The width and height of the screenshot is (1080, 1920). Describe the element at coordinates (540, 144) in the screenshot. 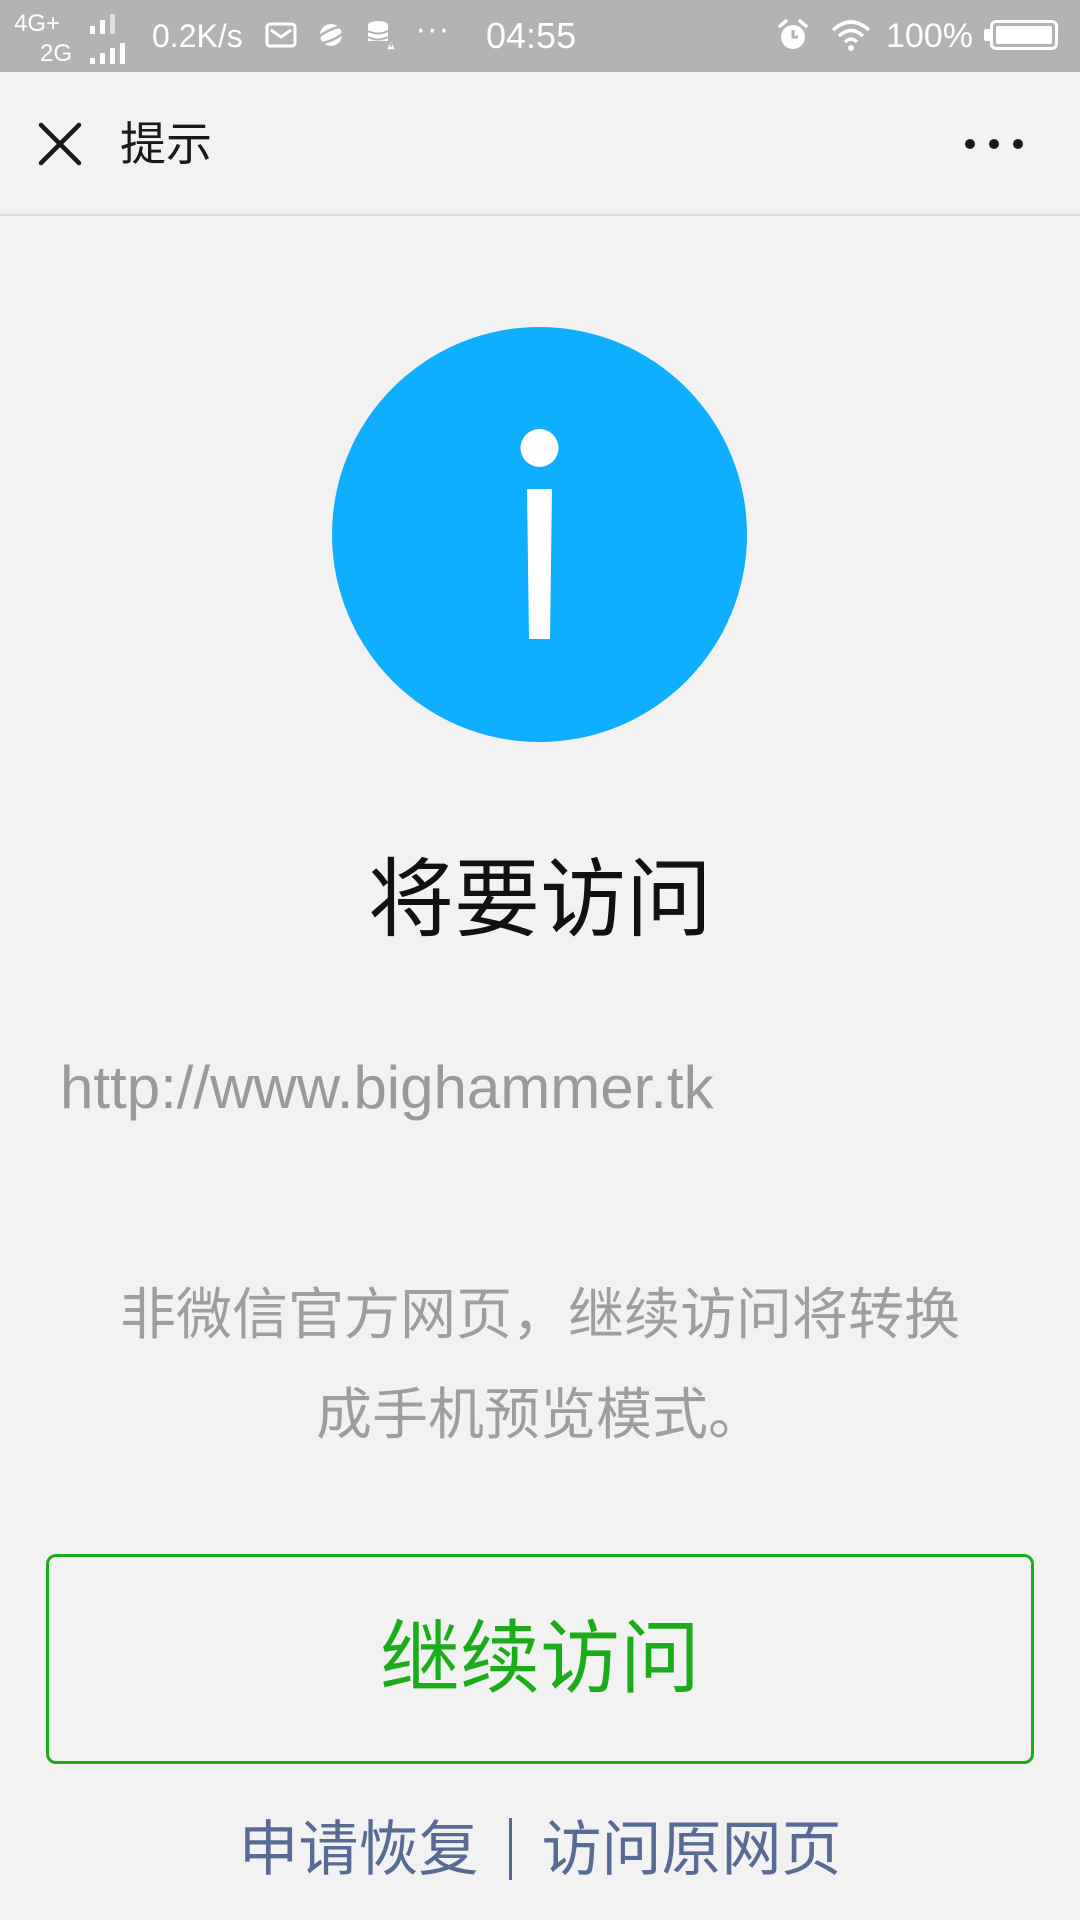

I see `title-bar: 提示` at that location.